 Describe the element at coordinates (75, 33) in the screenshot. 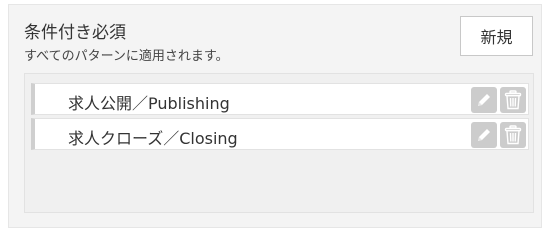

I see `panel-title: 条件付き必須` at that location.